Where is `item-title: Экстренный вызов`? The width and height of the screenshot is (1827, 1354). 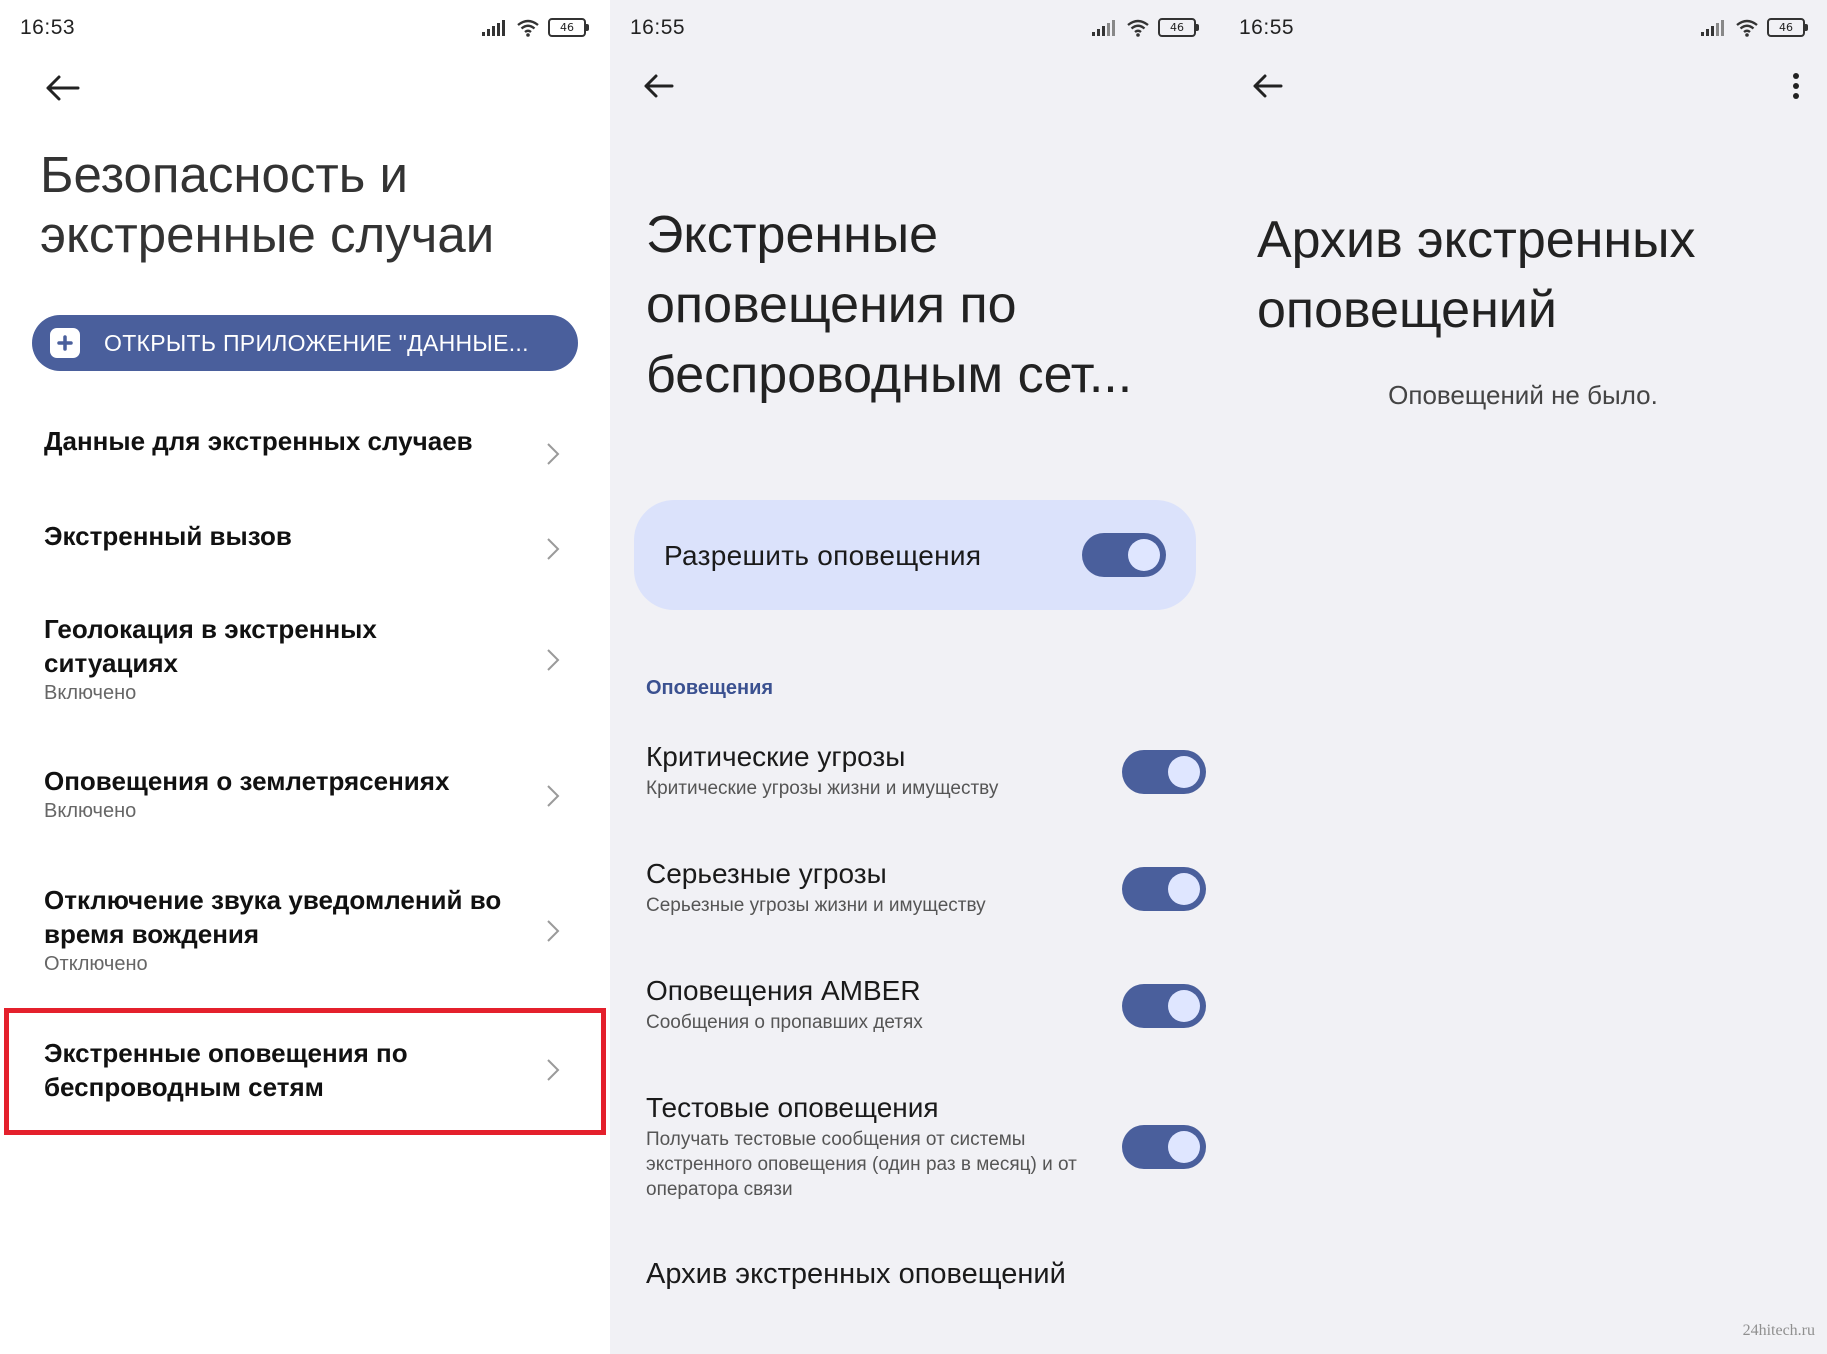
item-title: Экстренный вызов is located at coordinates (168, 536).